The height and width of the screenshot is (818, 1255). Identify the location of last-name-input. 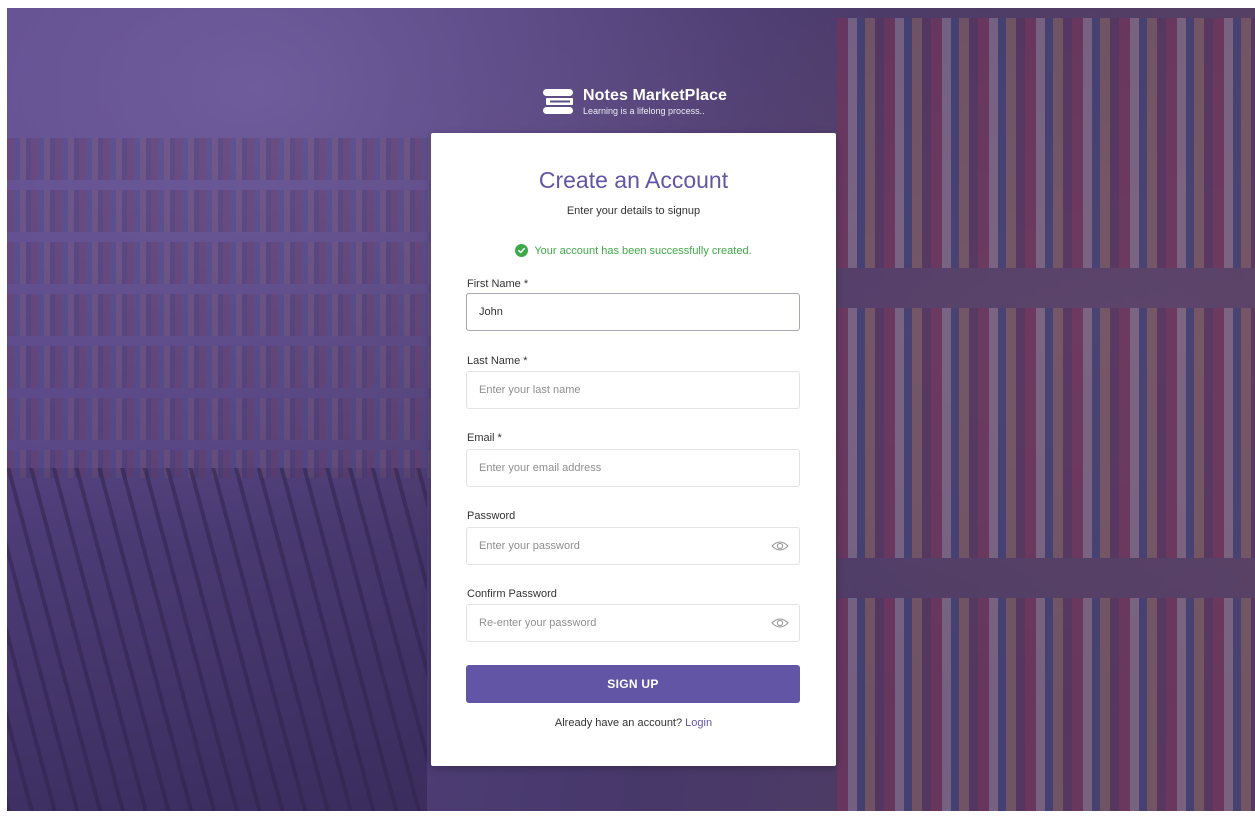
(633, 390).